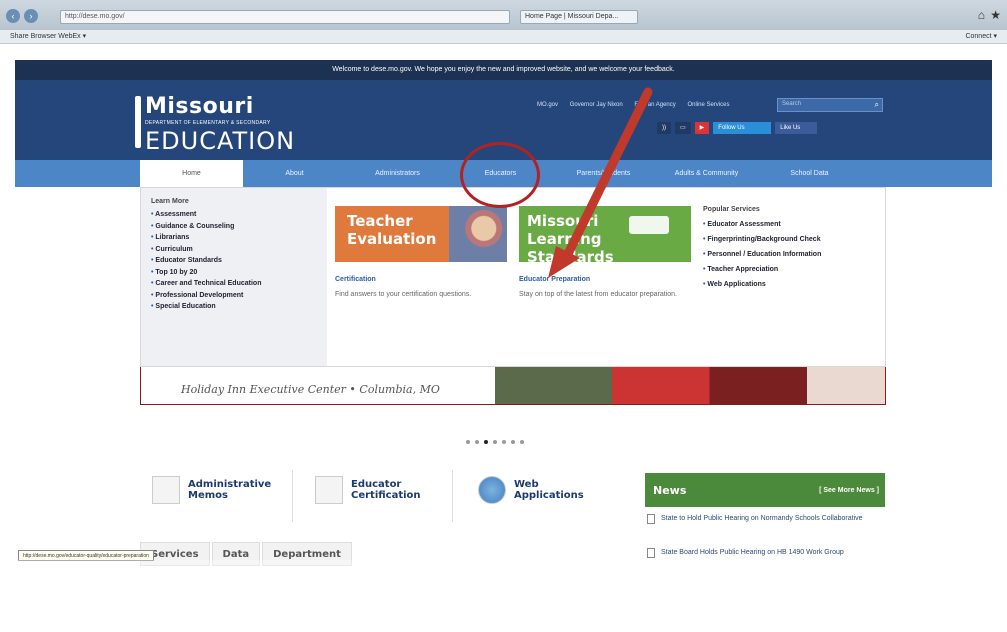 The height and width of the screenshot is (632, 1007). I want to click on torch-icon, so click(138, 122).